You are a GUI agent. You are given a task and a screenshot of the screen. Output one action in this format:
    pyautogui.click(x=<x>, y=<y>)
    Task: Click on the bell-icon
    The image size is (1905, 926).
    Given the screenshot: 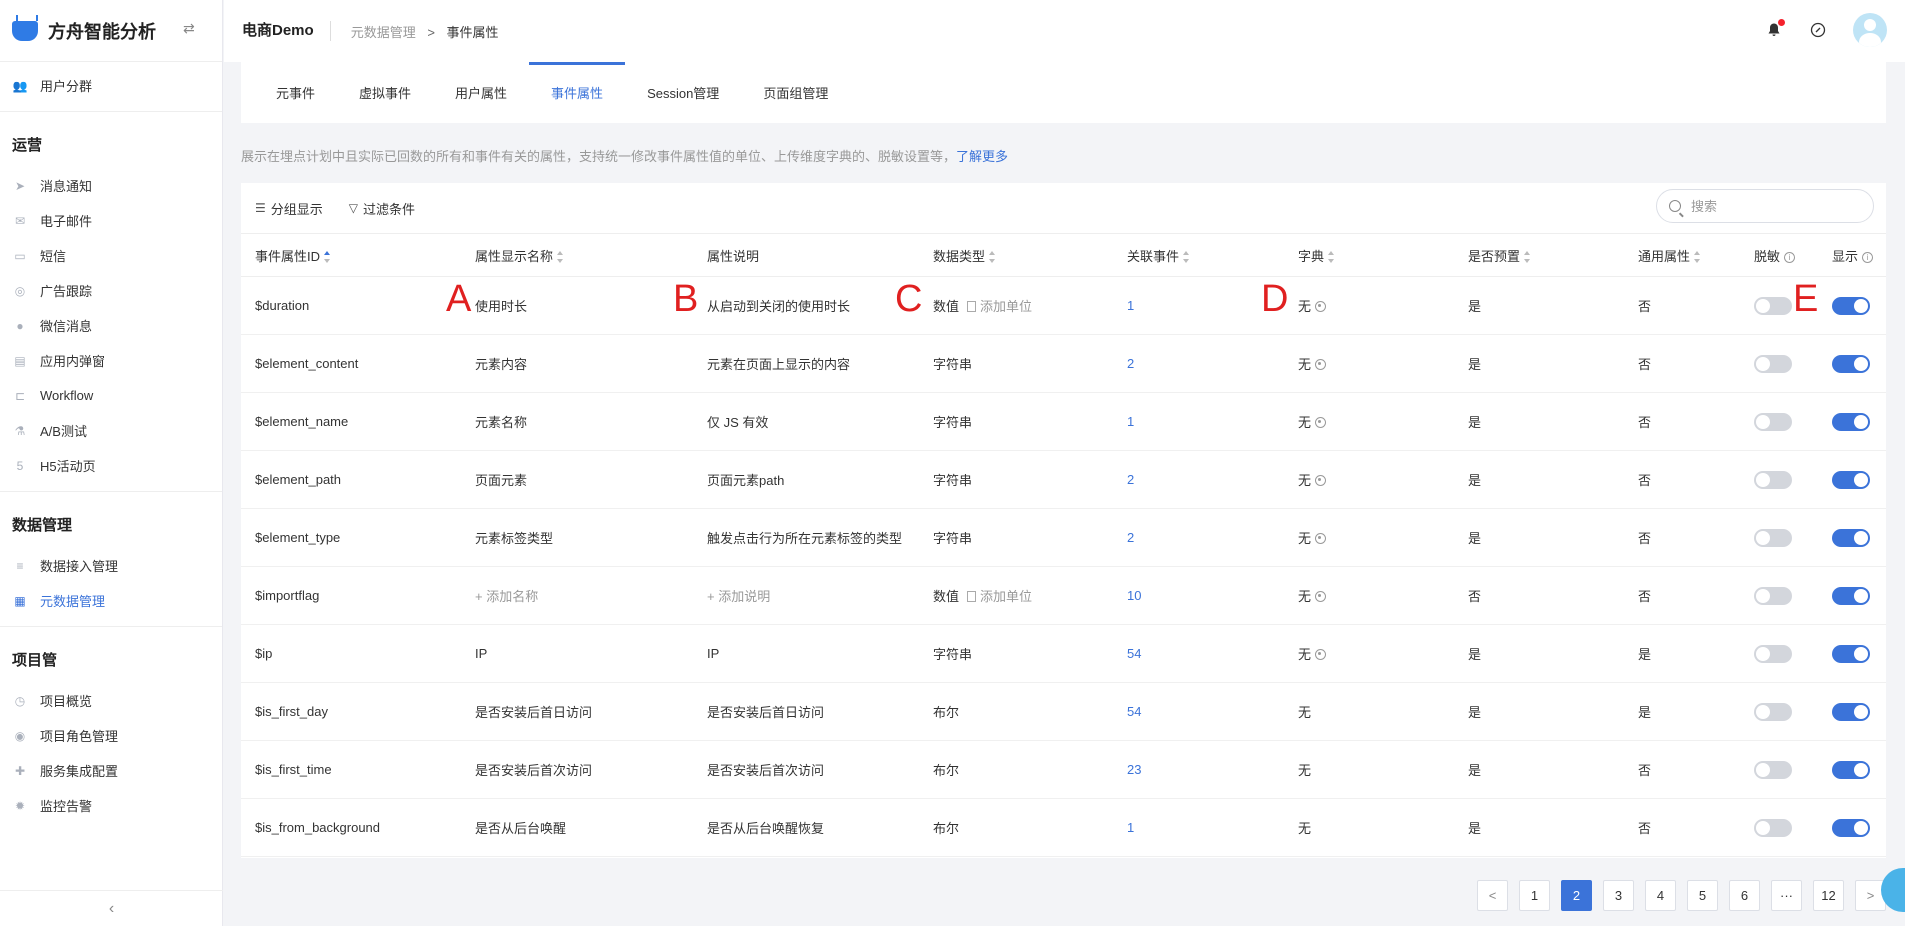 What is the action you would take?
    pyautogui.click(x=1775, y=29)
    